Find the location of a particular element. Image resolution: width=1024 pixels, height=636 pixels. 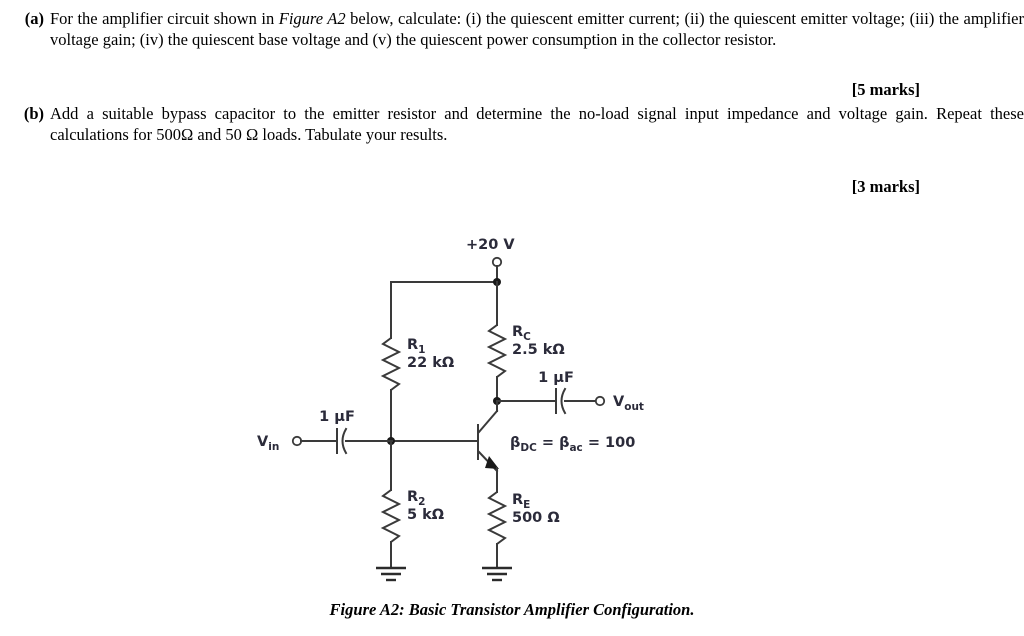

question-a-marks: [5 marks] is located at coordinates (885, 89).